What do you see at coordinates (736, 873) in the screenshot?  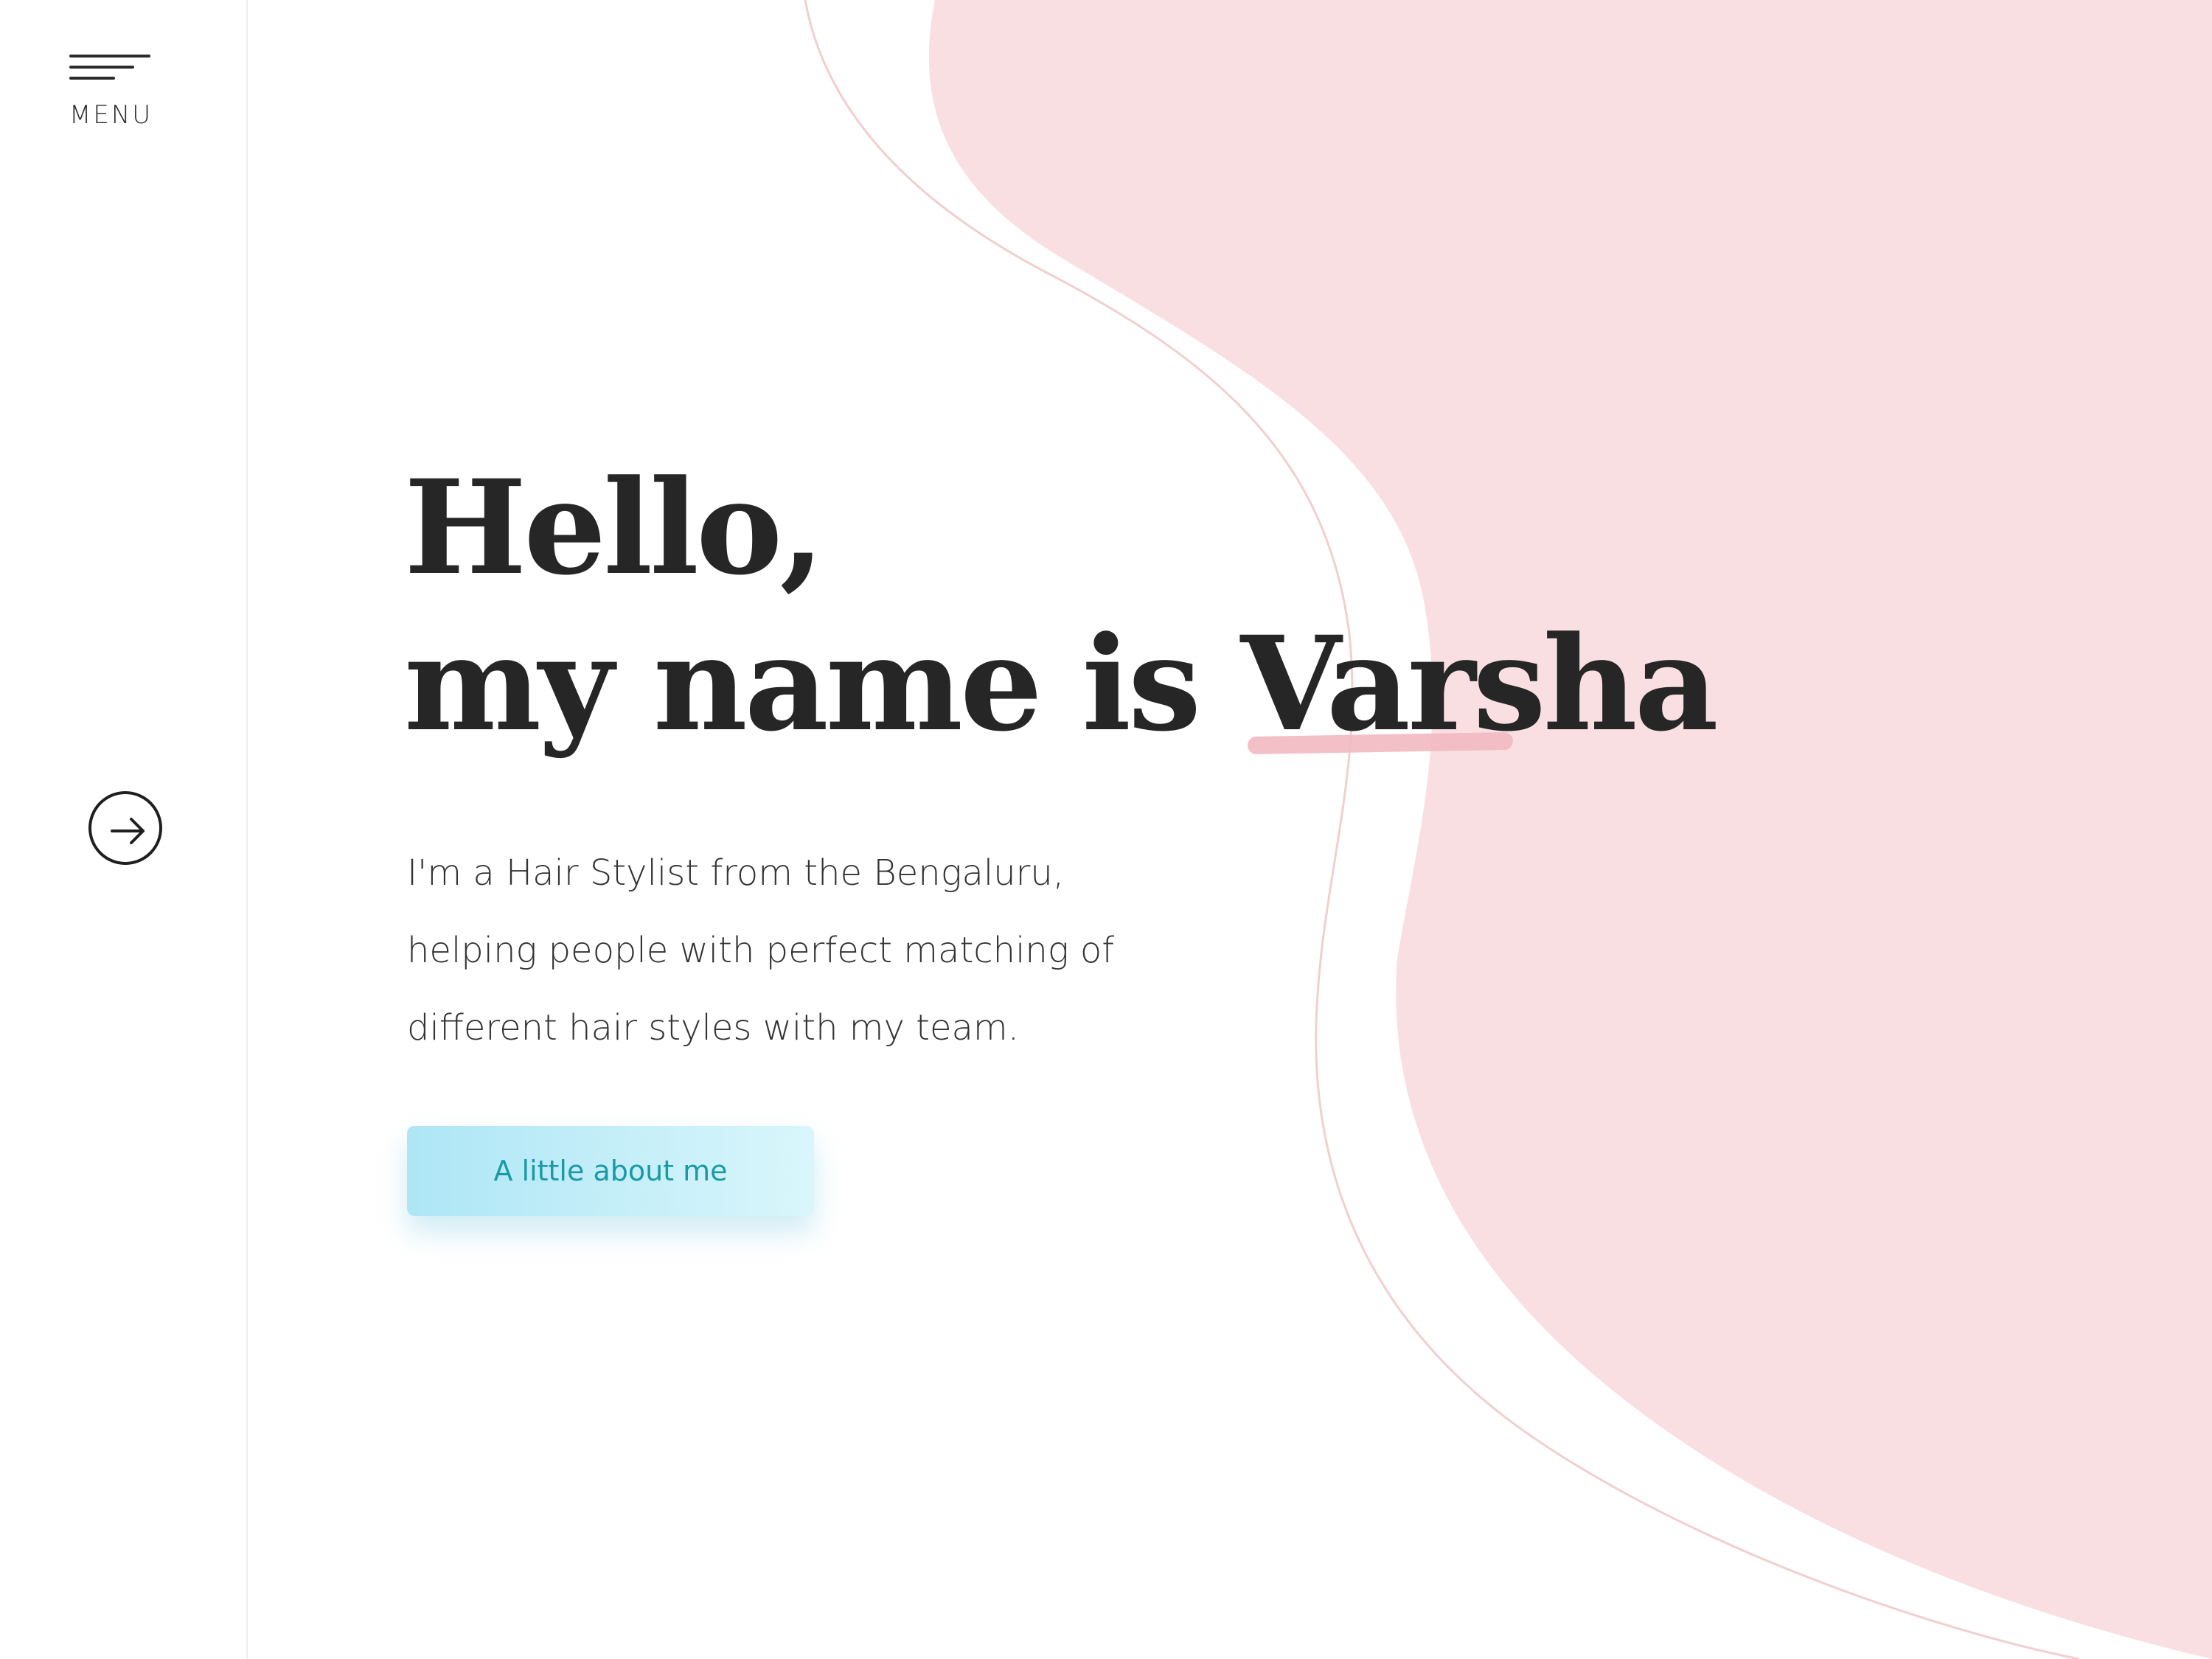 I see `description-line-1: I'm a Hair Stylist from the Bengaluru,` at bounding box center [736, 873].